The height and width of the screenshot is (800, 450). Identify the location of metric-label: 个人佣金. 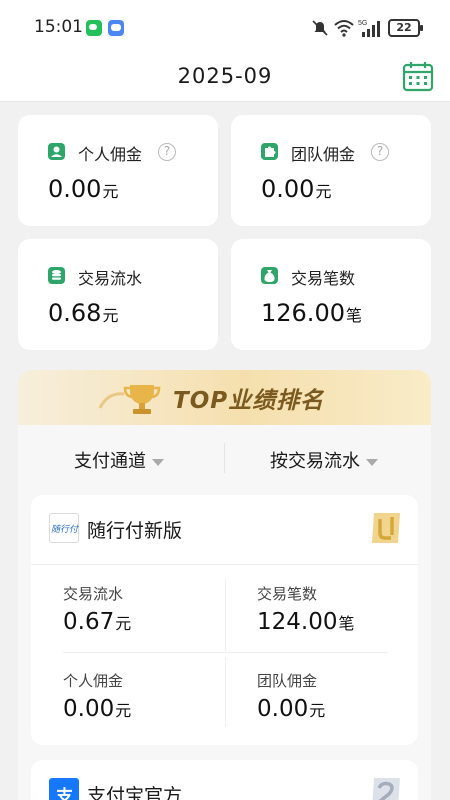
(93, 681).